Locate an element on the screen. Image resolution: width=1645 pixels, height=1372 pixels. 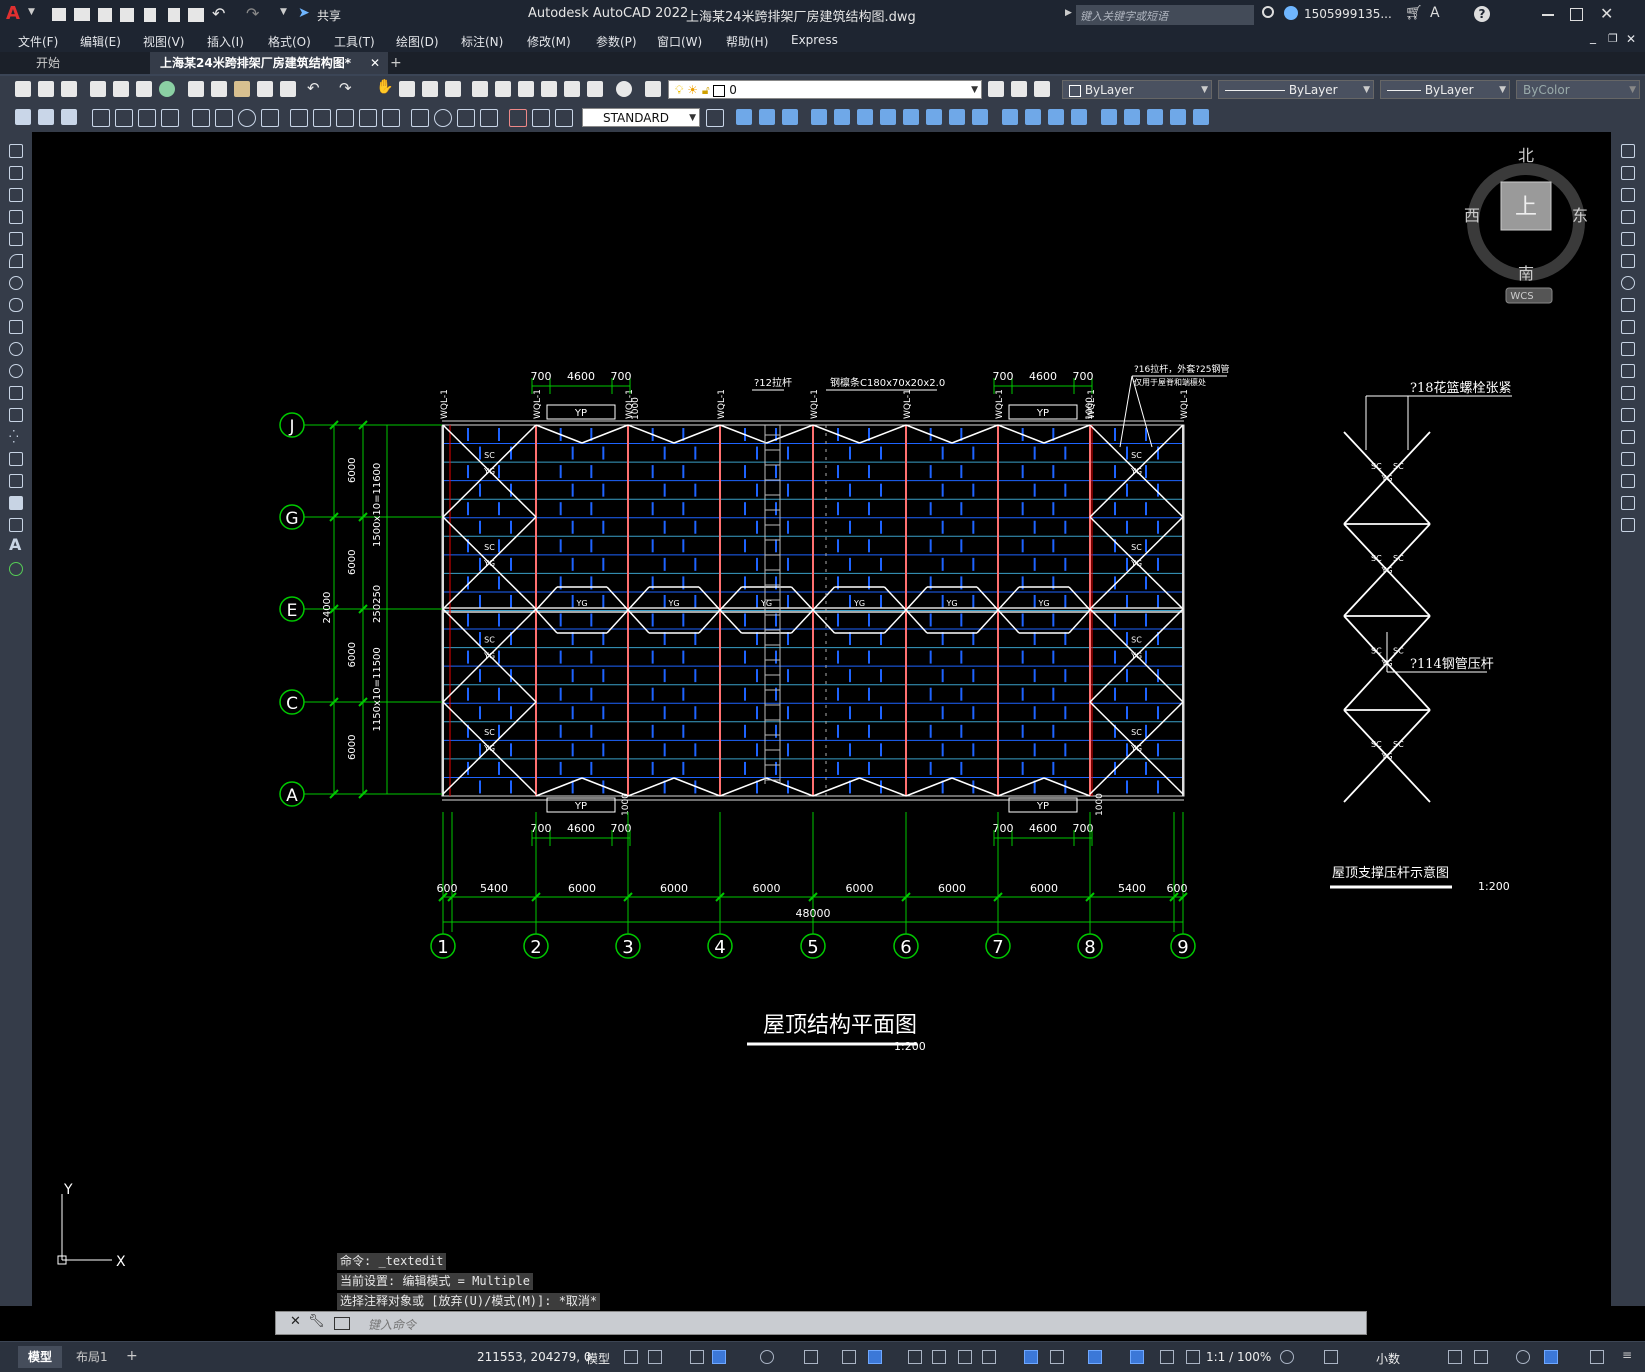
autocad-logo-icon: A is located at coordinates (16, 14).